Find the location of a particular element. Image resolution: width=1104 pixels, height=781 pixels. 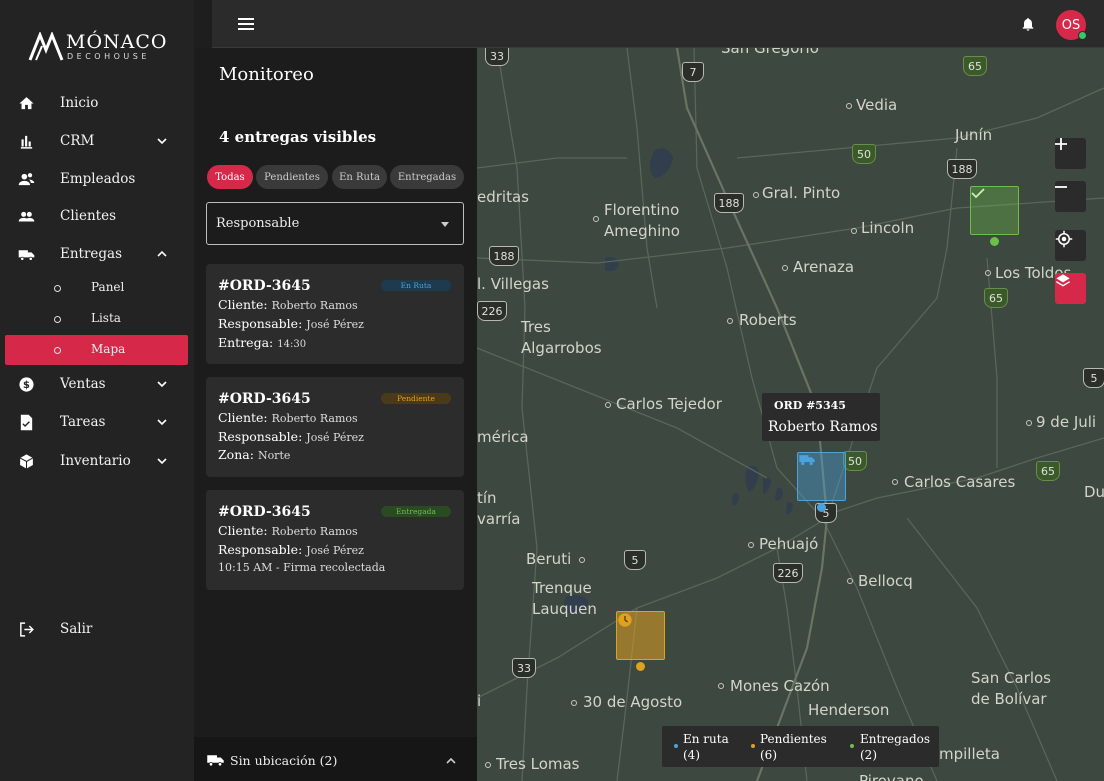

nav-entregas-panel: Panel is located at coordinates (97, 288).